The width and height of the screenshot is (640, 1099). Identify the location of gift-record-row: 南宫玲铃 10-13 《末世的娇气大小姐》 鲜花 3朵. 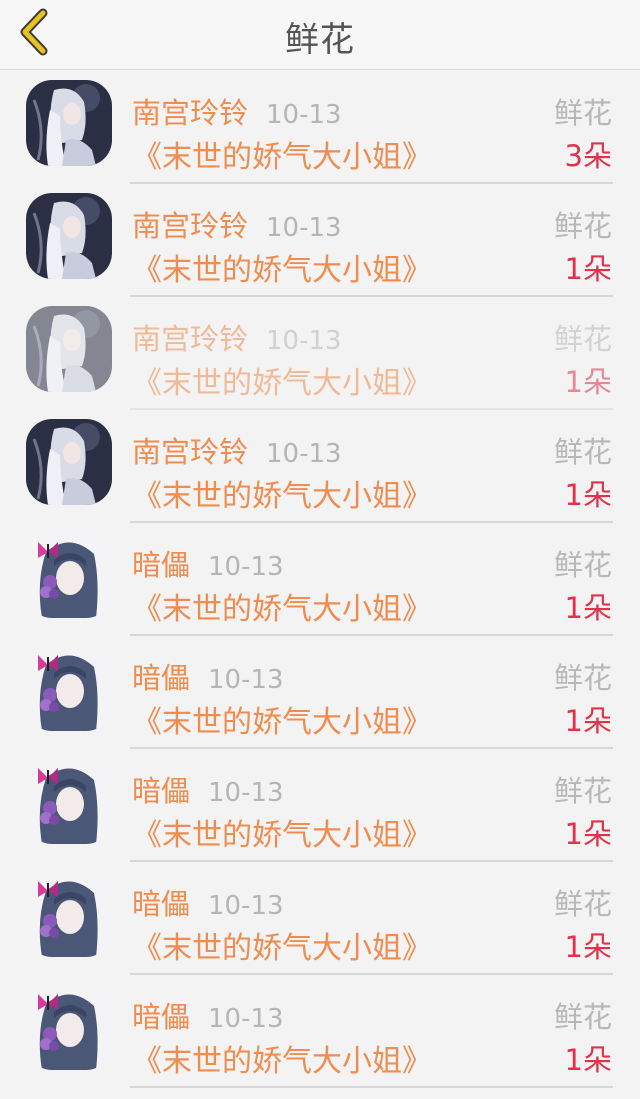
(320, 127).